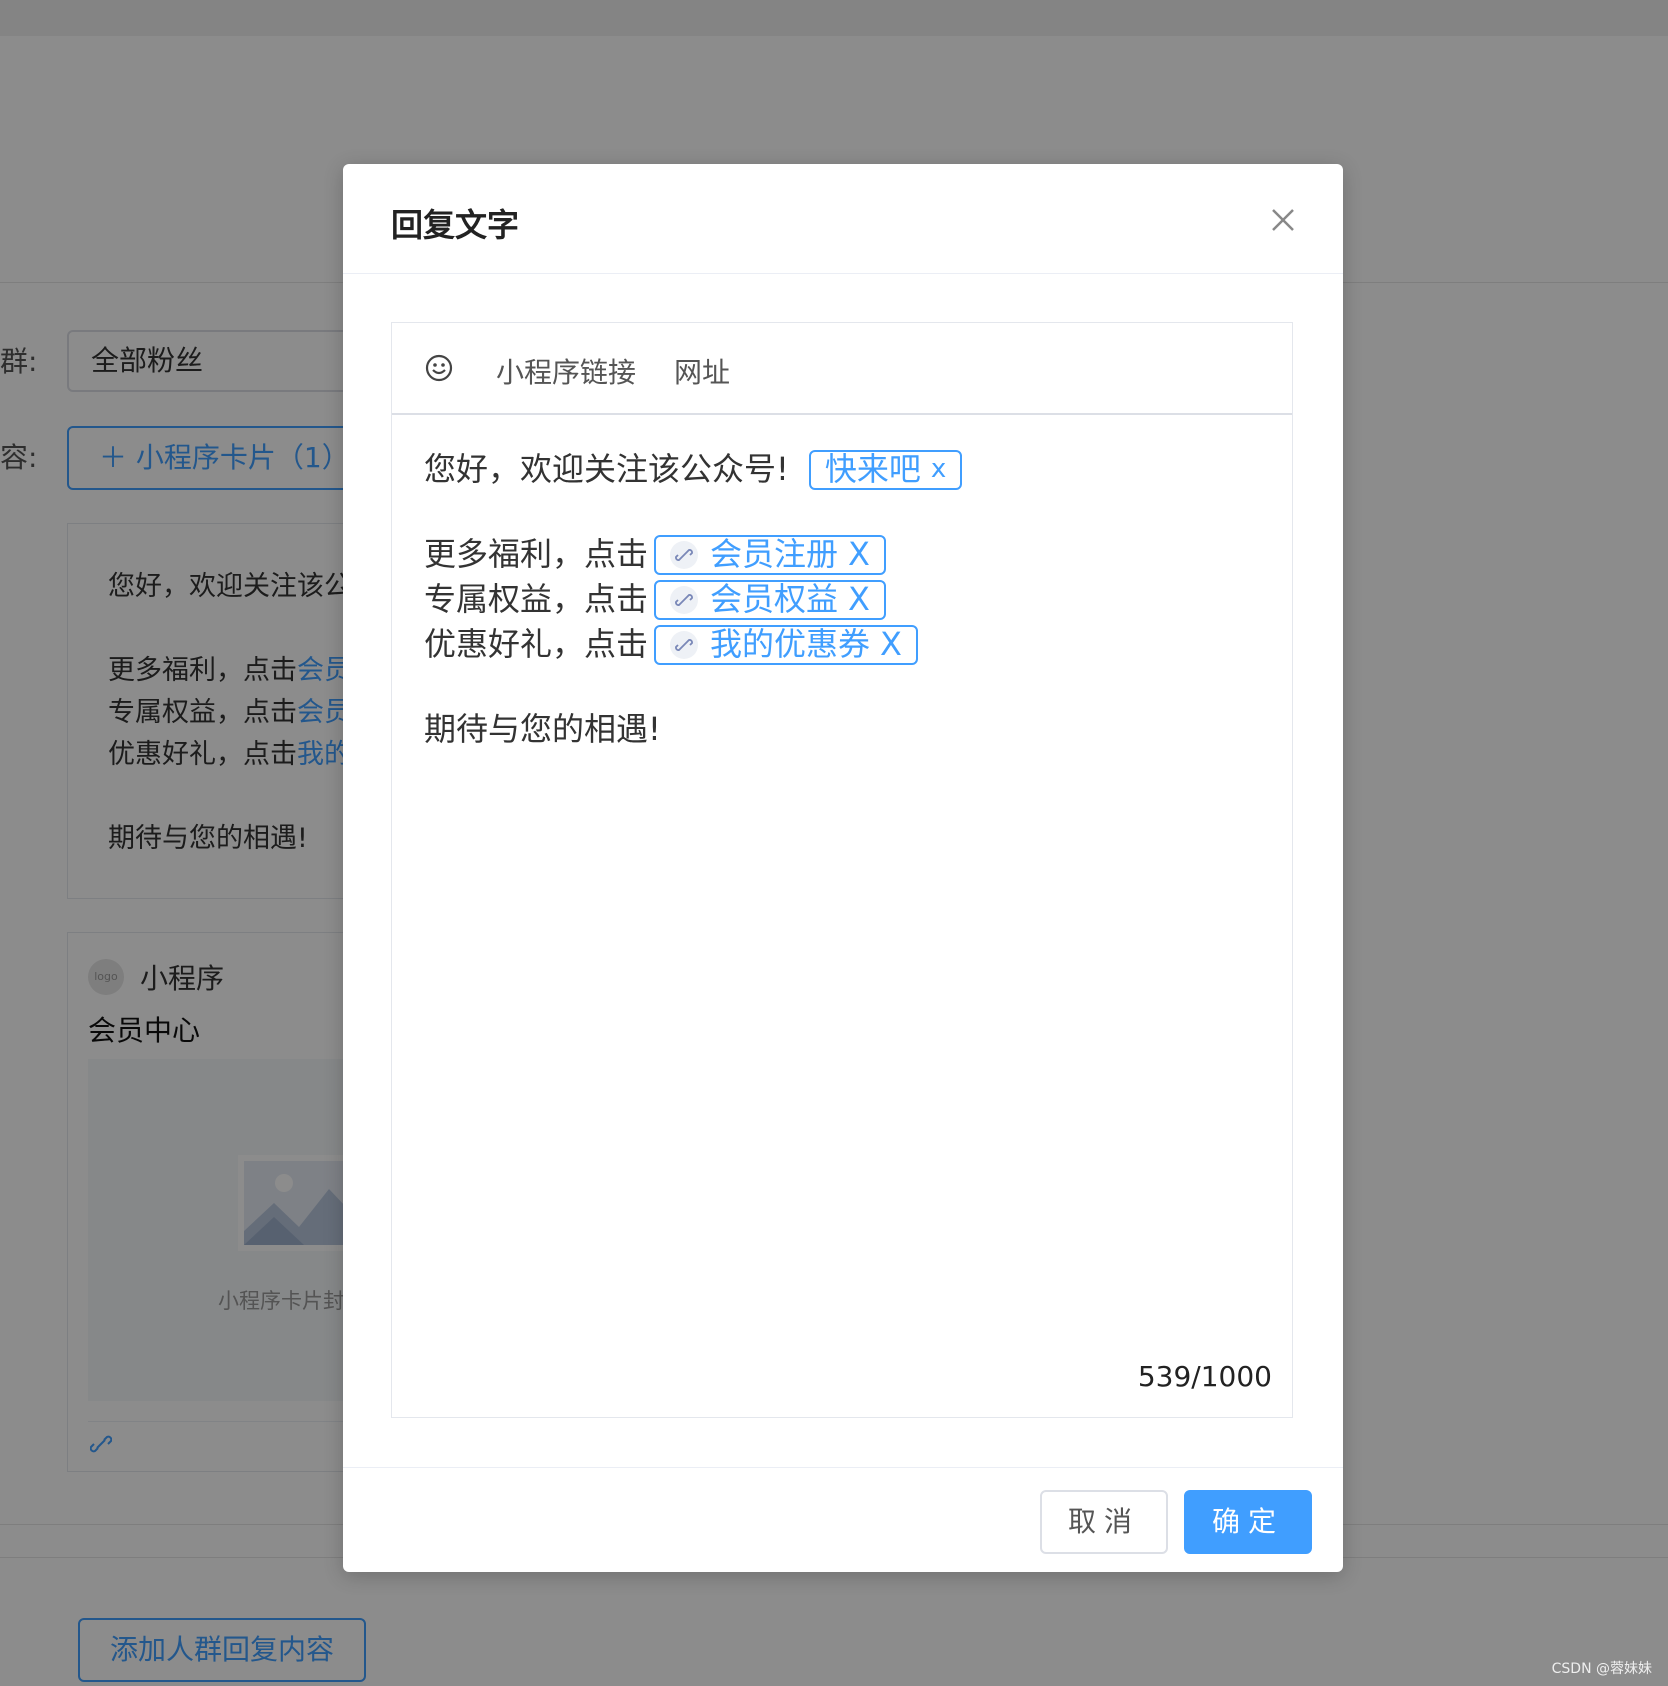  I want to click on tag-label: 会员权益, so click(774, 599).